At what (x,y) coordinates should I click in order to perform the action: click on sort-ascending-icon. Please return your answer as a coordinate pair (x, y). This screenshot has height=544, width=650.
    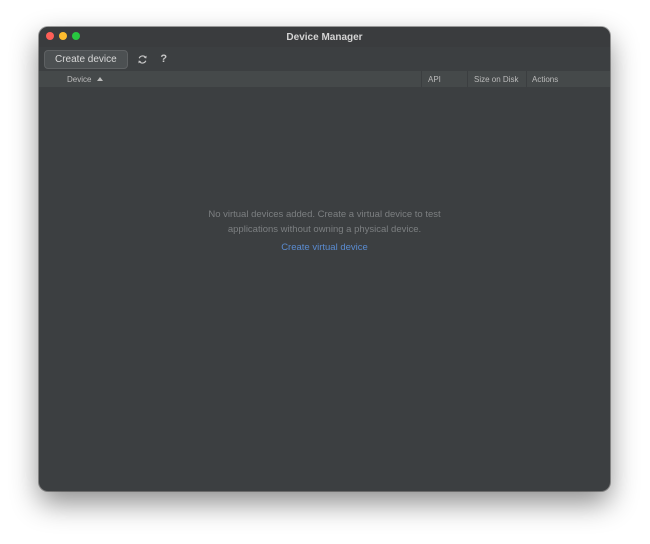
    Looking at the image, I should click on (100, 79).